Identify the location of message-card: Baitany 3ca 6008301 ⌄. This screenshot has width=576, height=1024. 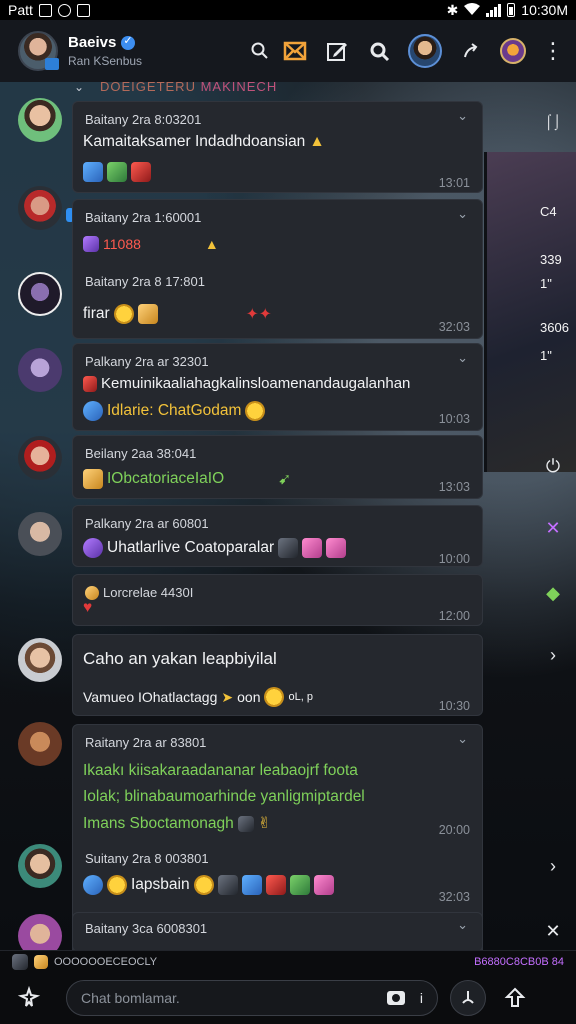
(277, 931).